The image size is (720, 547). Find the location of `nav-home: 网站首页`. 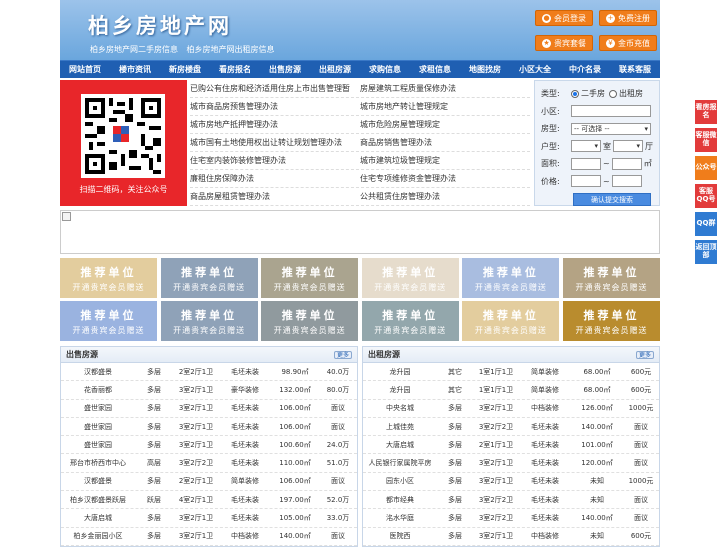

nav-home: 网站首页 is located at coordinates (85, 69).